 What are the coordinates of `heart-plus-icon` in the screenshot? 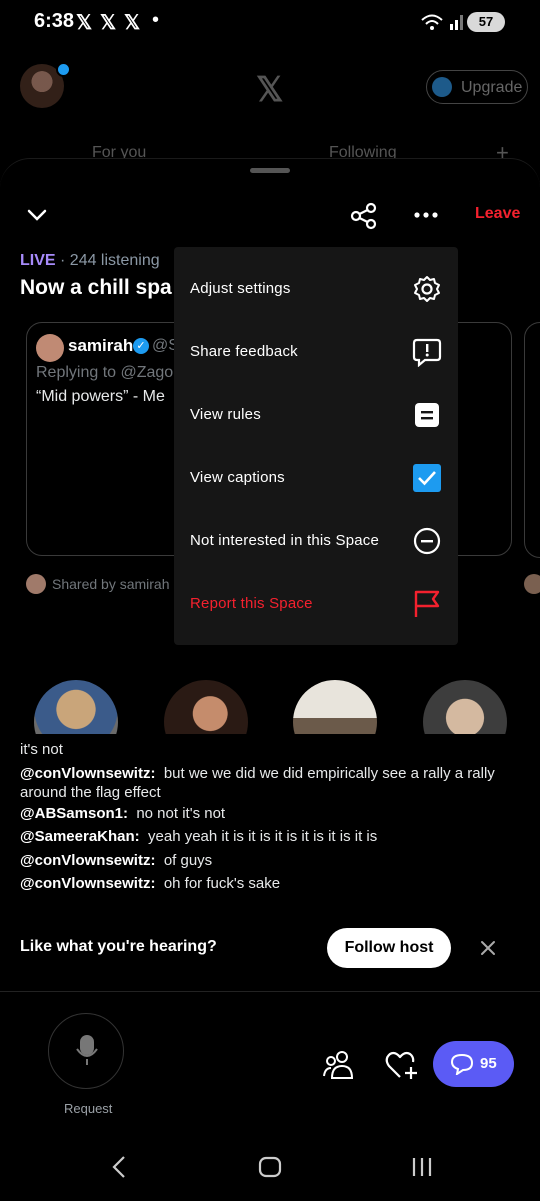 It's located at (402, 1065).